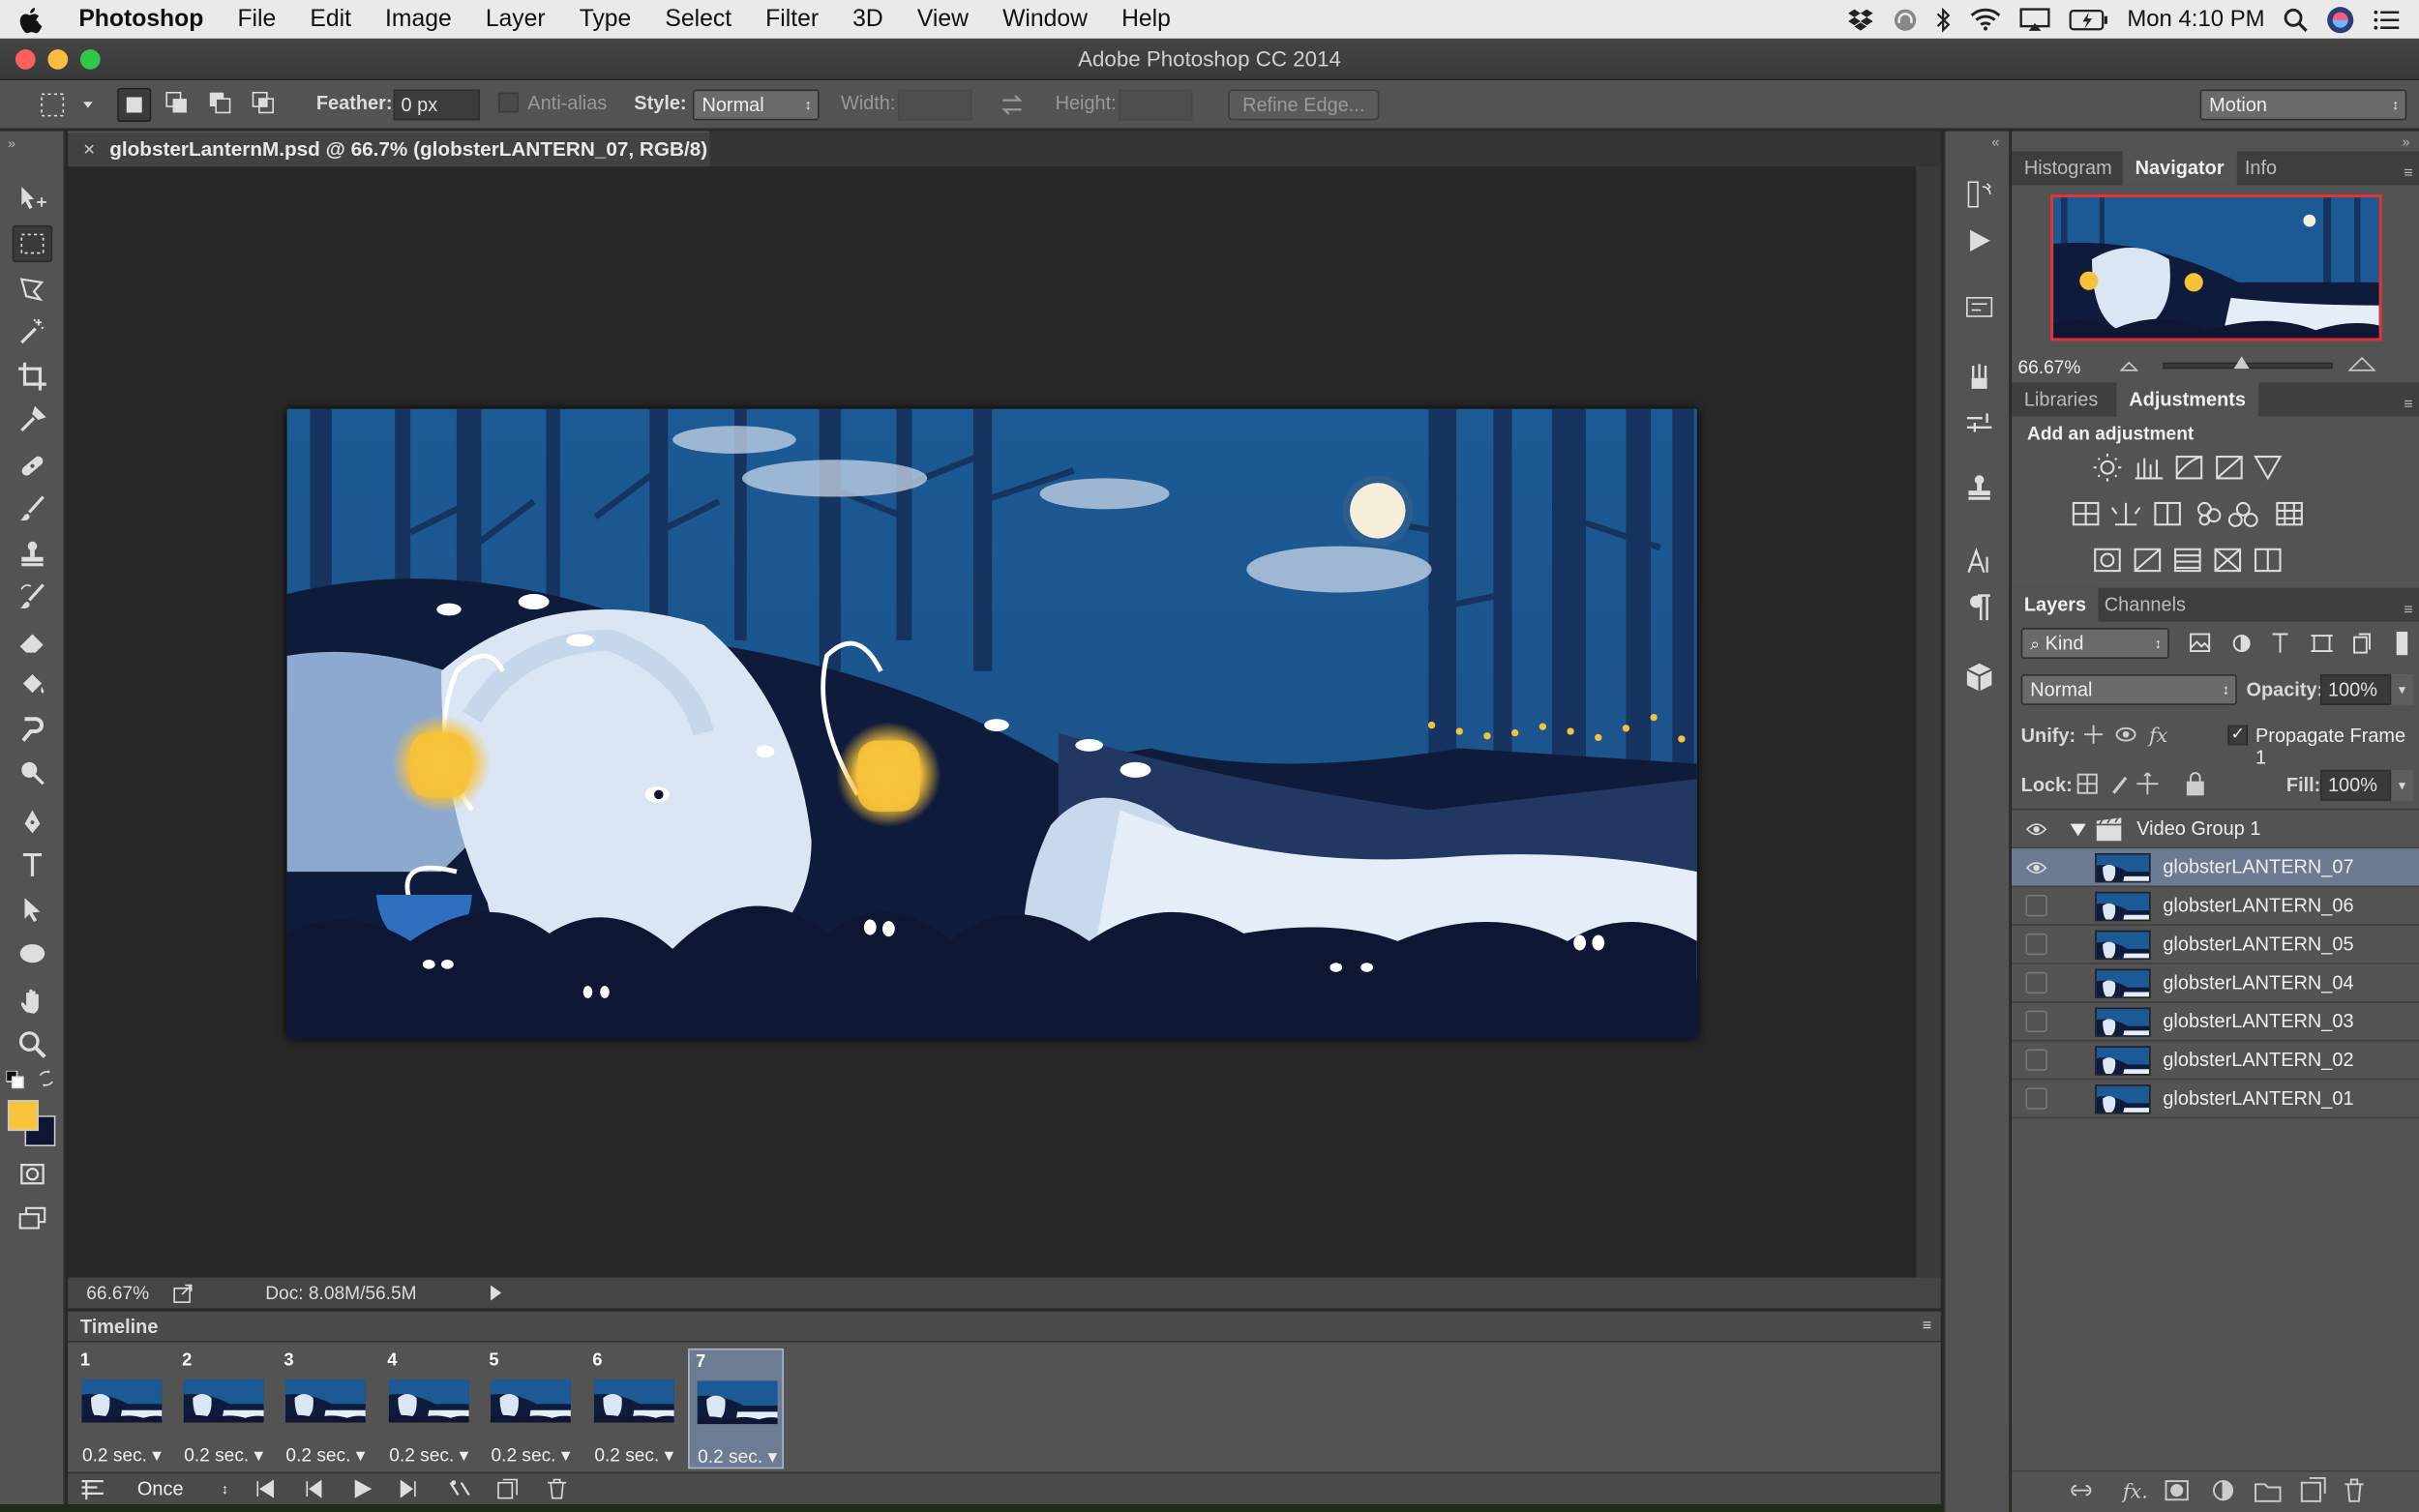  What do you see at coordinates (418, 20) in the screenshot?
I see `menu-image: Image` at bounding box center [418, 20].